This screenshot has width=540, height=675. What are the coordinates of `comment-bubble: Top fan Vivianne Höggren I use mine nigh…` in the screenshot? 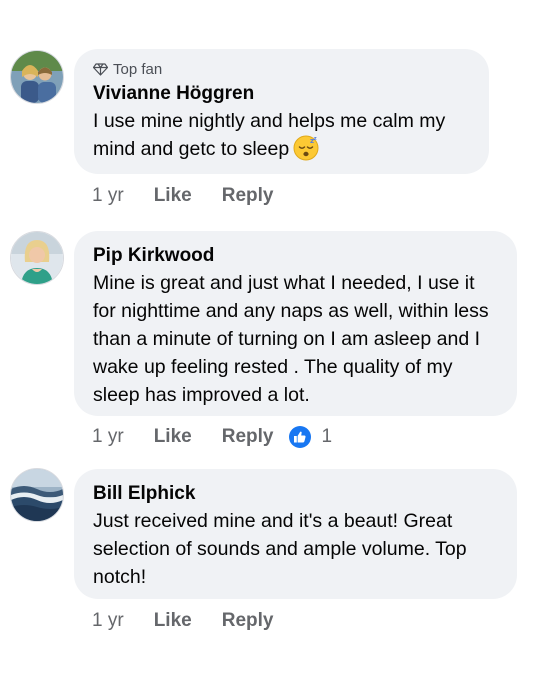 It's located at (281, 111).